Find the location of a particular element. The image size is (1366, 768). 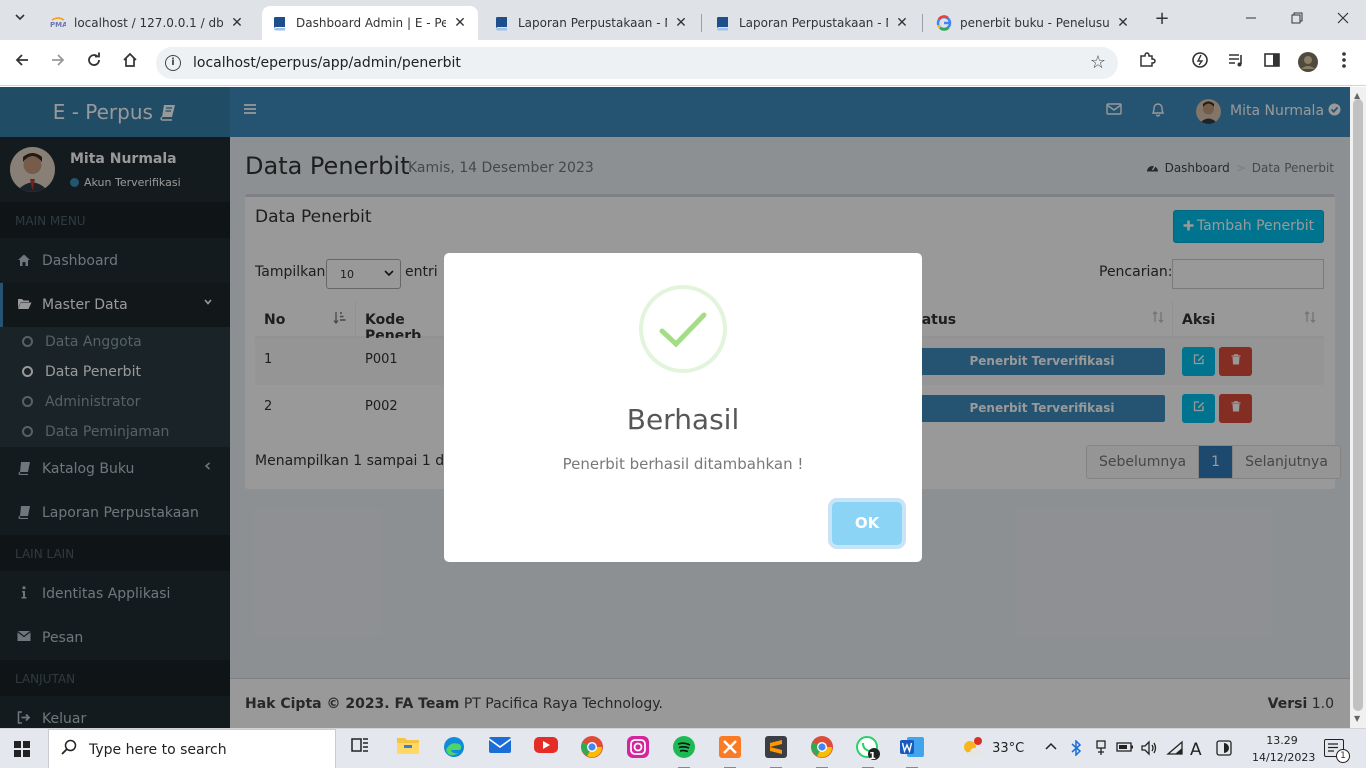

weather-temperature: 33°C is located at coordinates (1008, 748).